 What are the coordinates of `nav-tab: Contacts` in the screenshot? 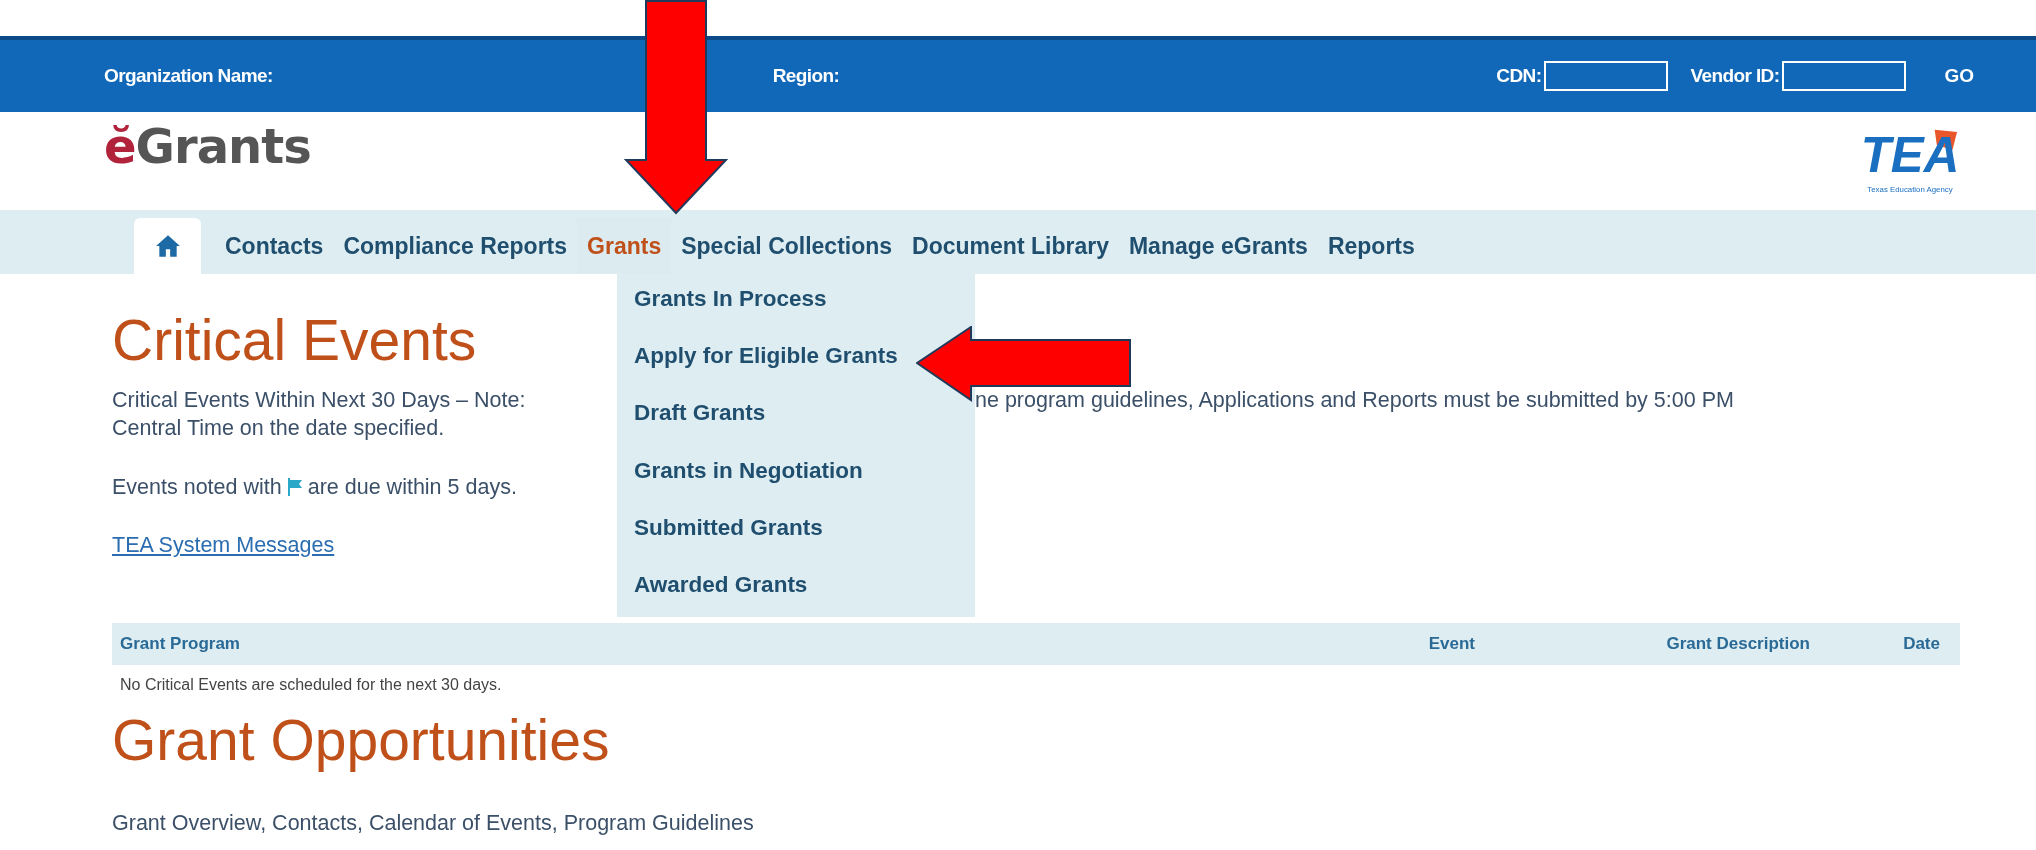 It's located at (274, 246).